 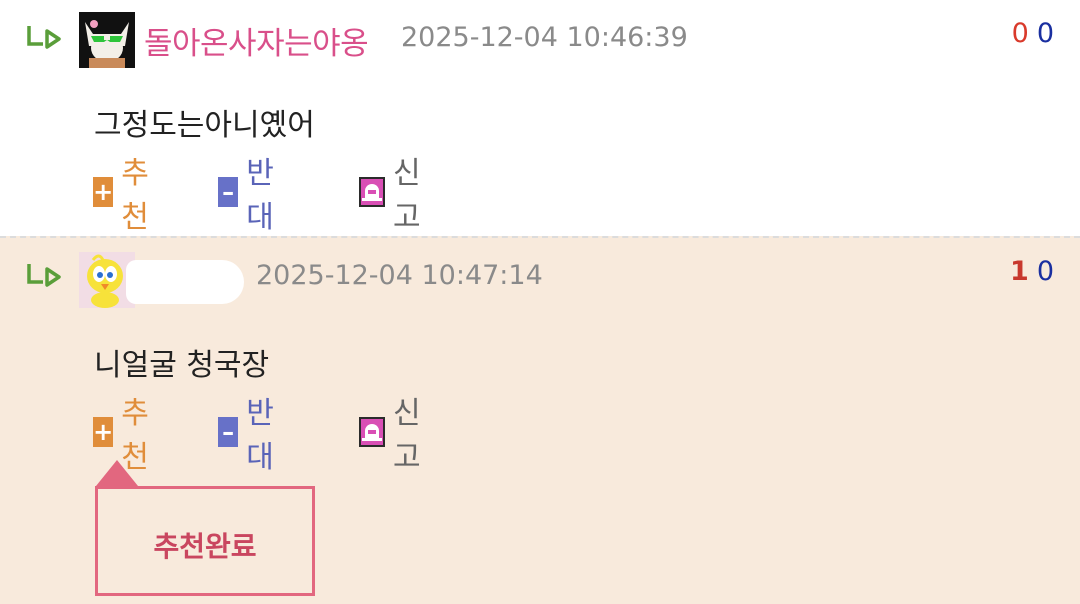 What do you see at coordinates (256, 40) in the screenshot?
I see `author-name: 돌아온사자는야옹` at bounding box center [256, 40].